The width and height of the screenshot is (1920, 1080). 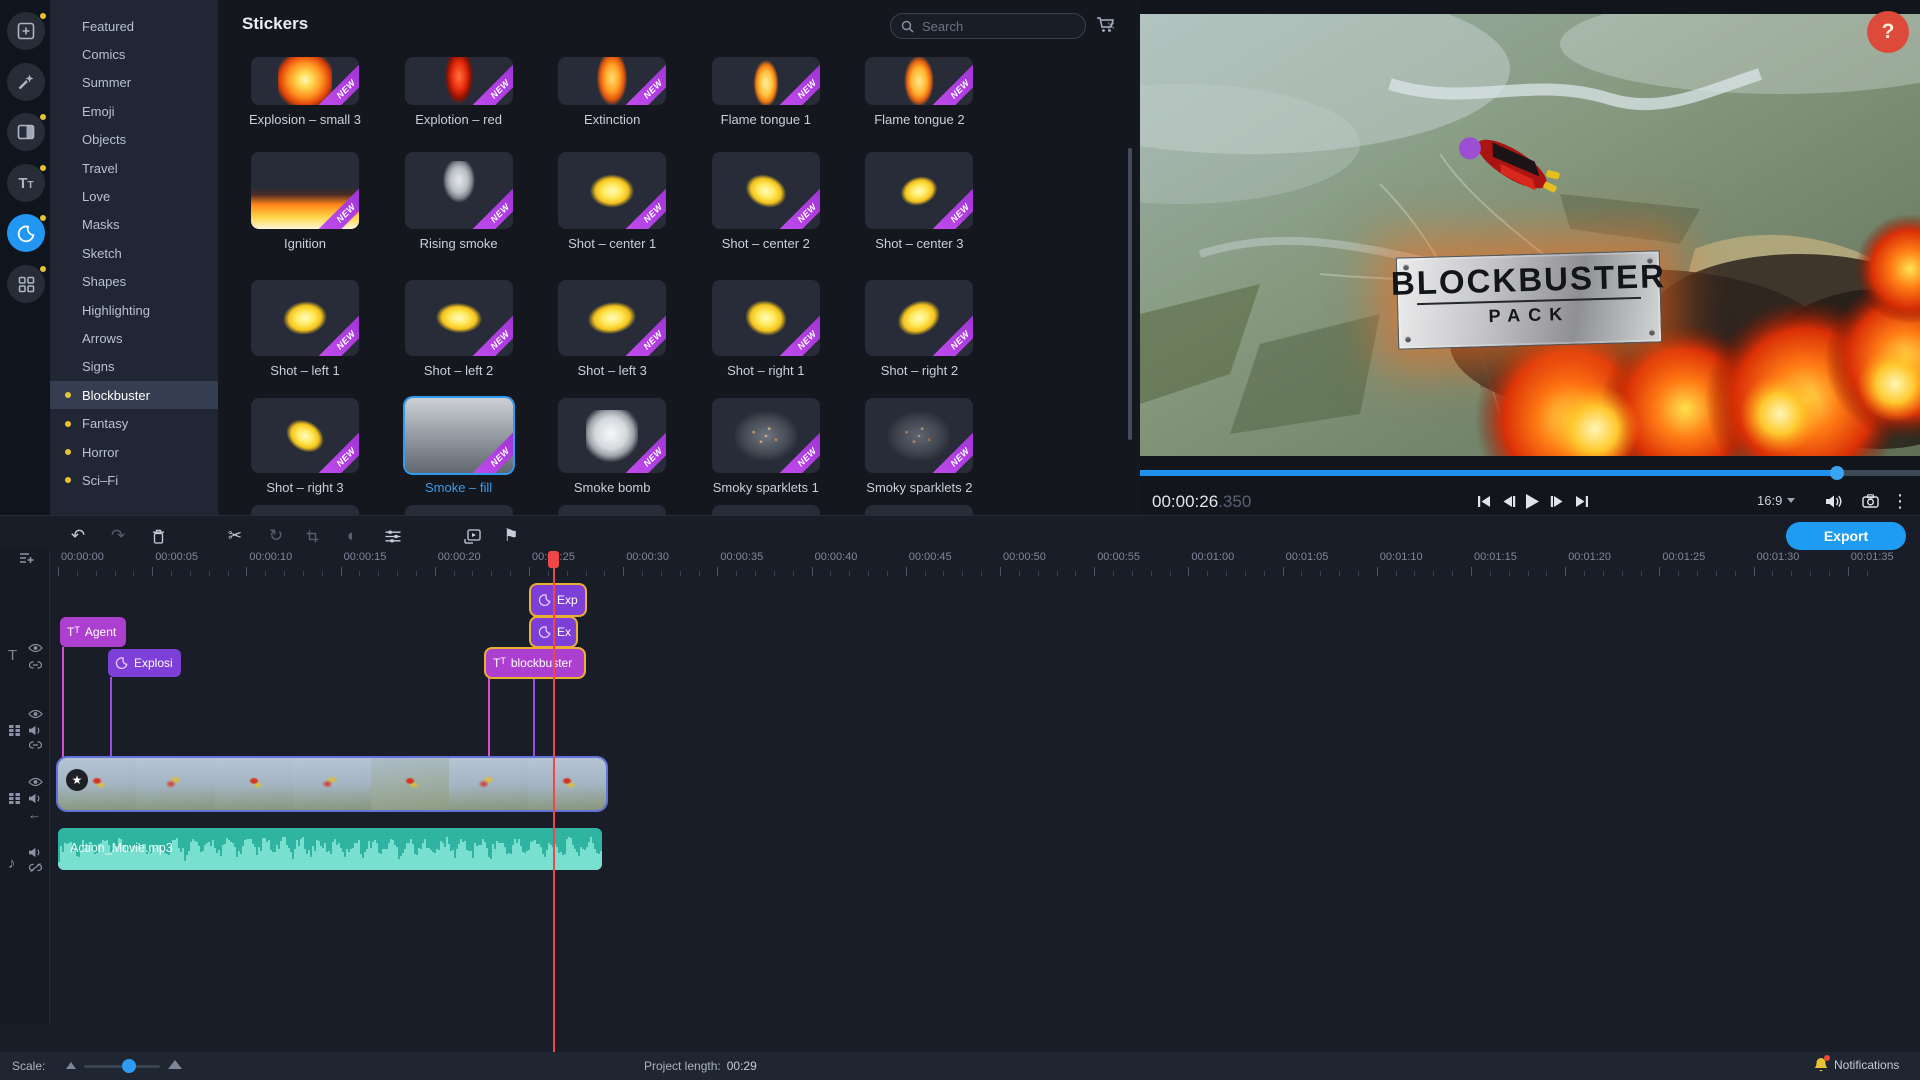 I want to click on timeline-clip-agent: TT Agent, so click(x=93, y=632).